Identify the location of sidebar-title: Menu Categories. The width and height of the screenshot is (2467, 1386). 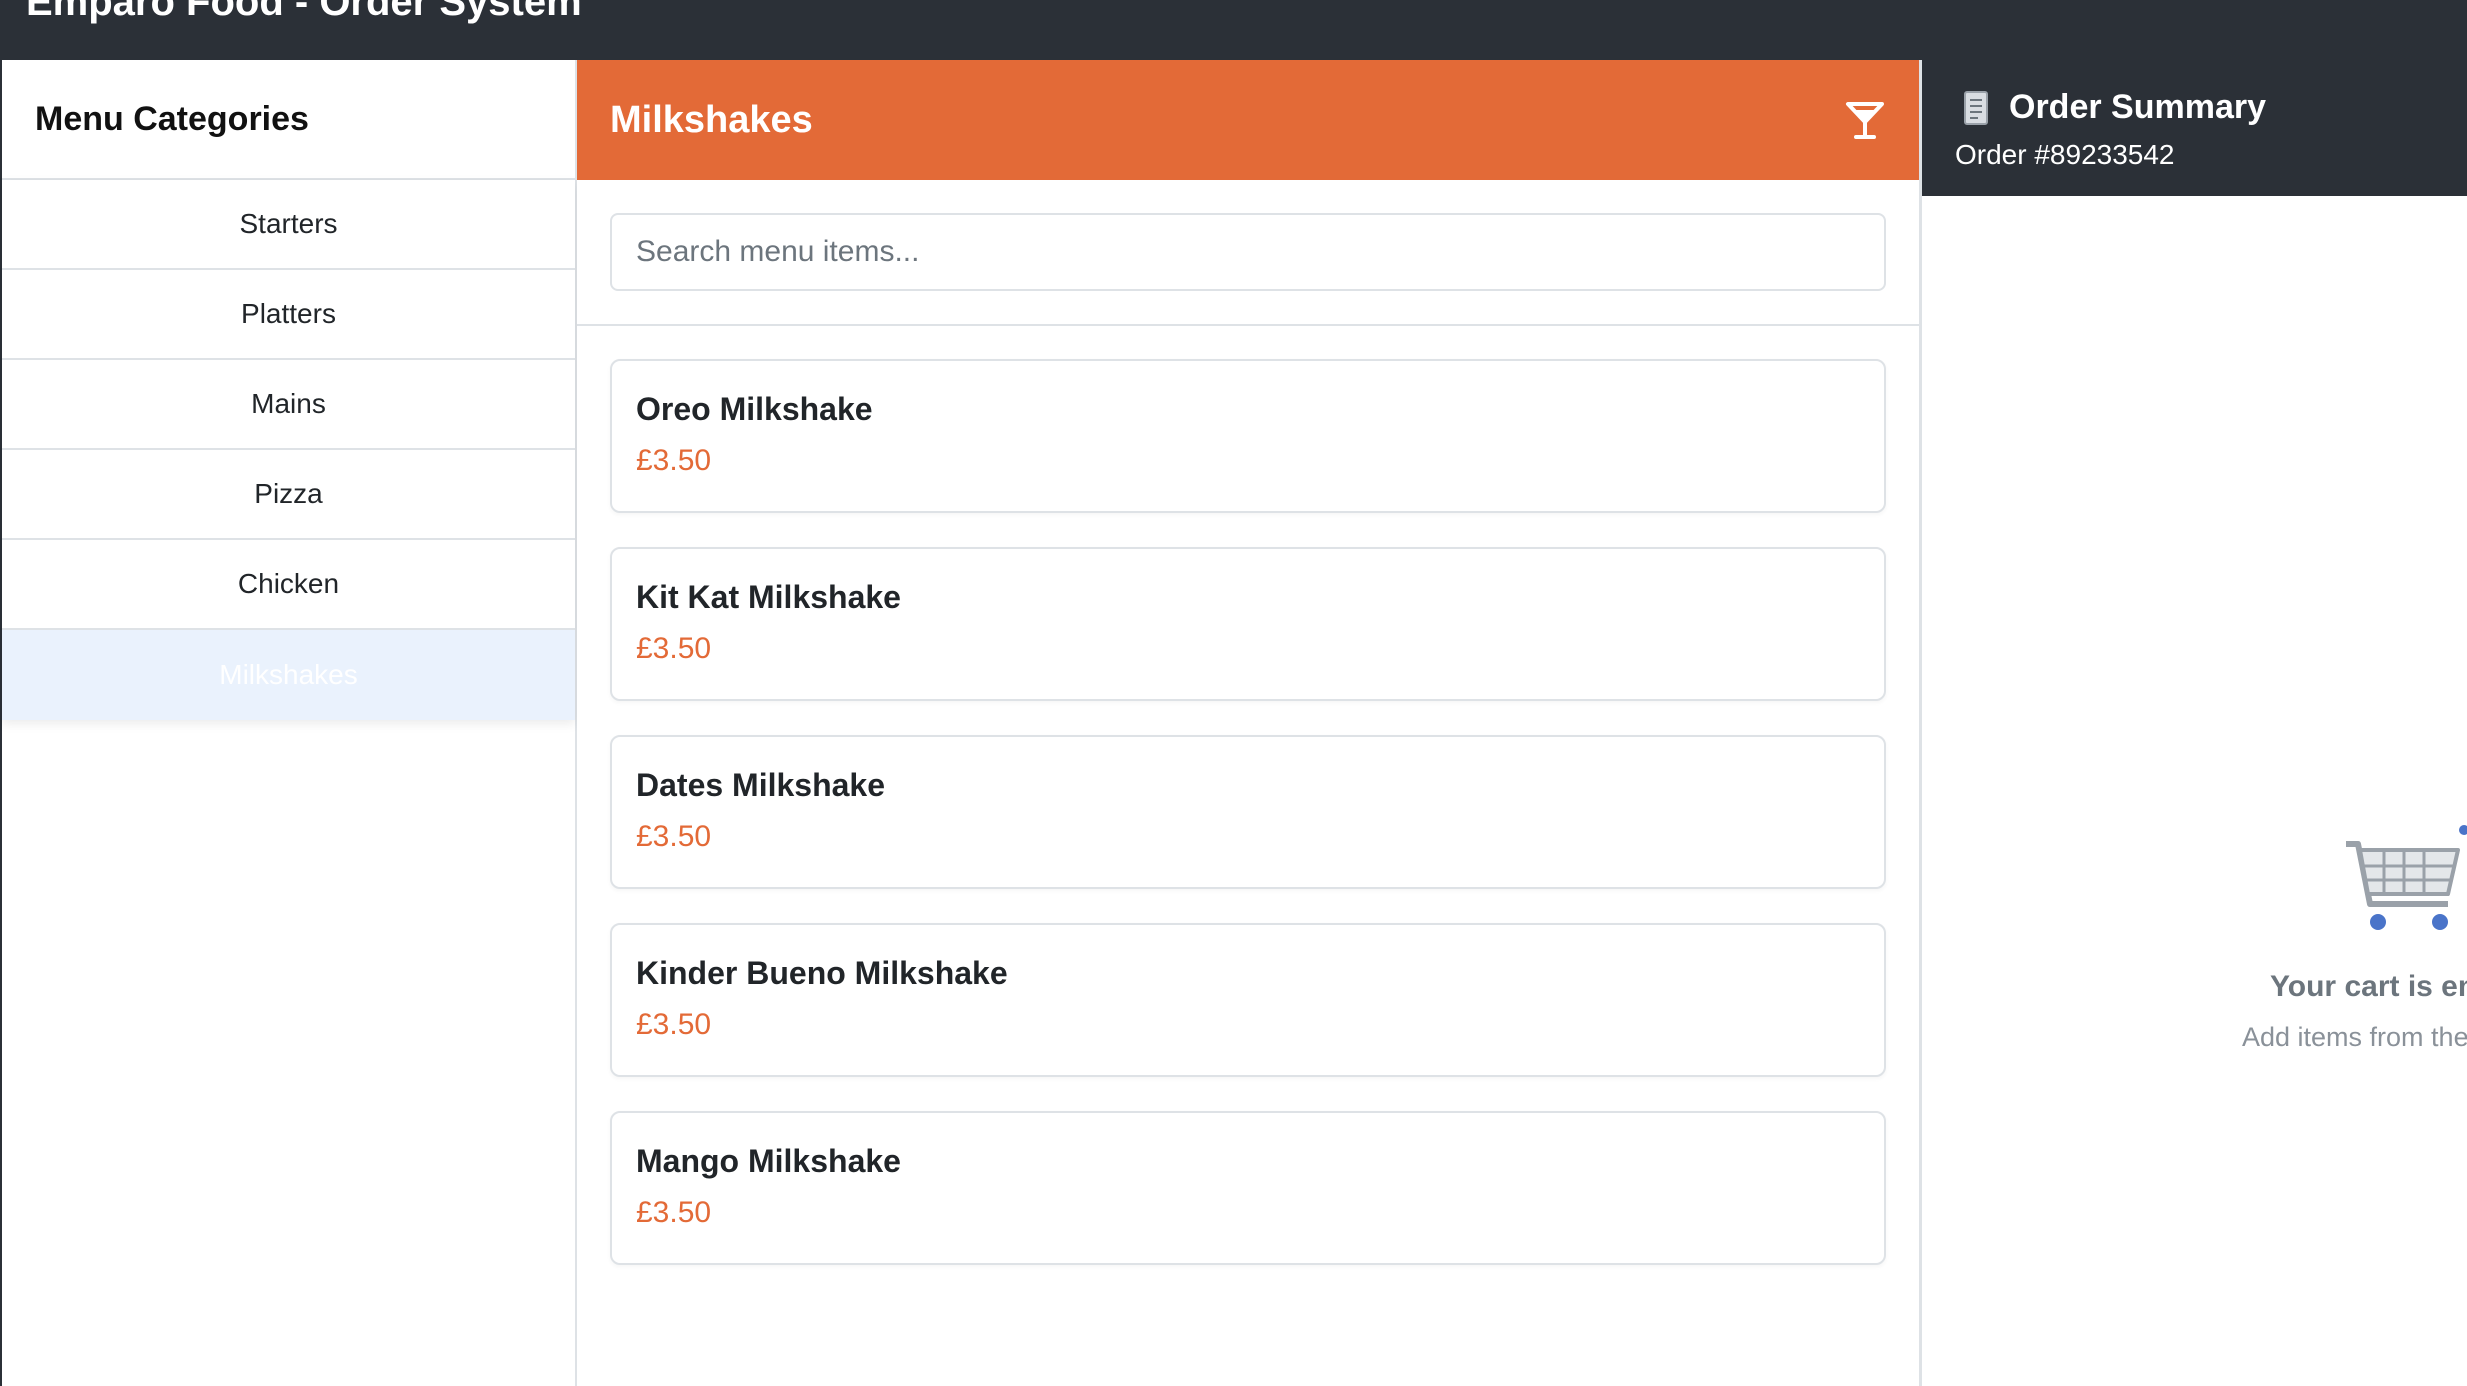
(288, 120).